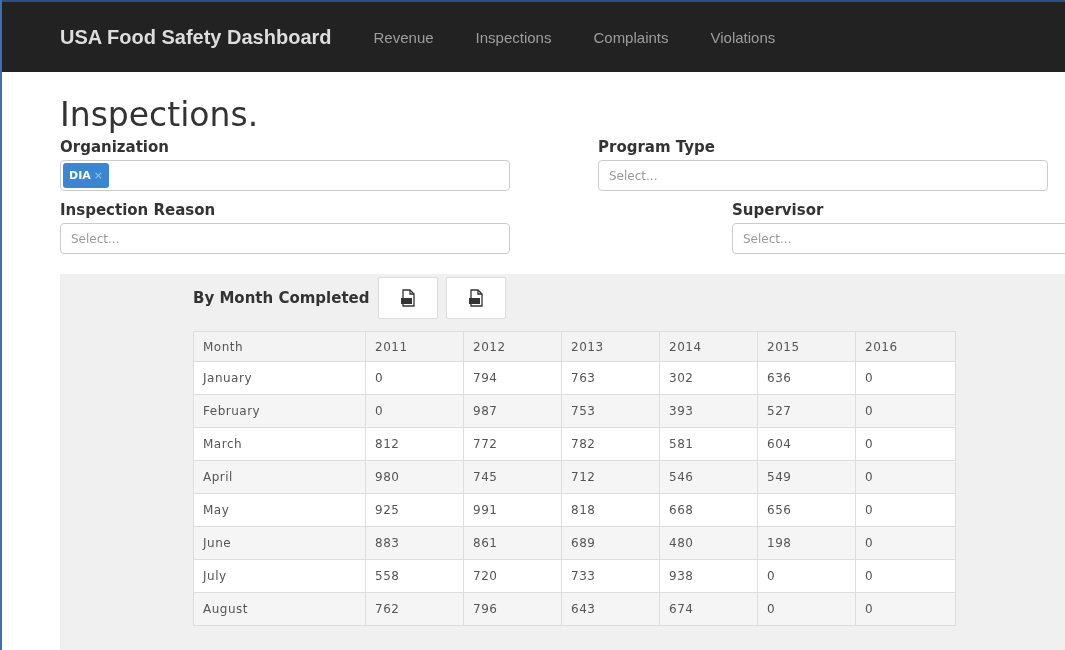 The height and width of the screenshot is (650, 1065). I want to click on filter-label: Inspection Reason, so click(138, 210).